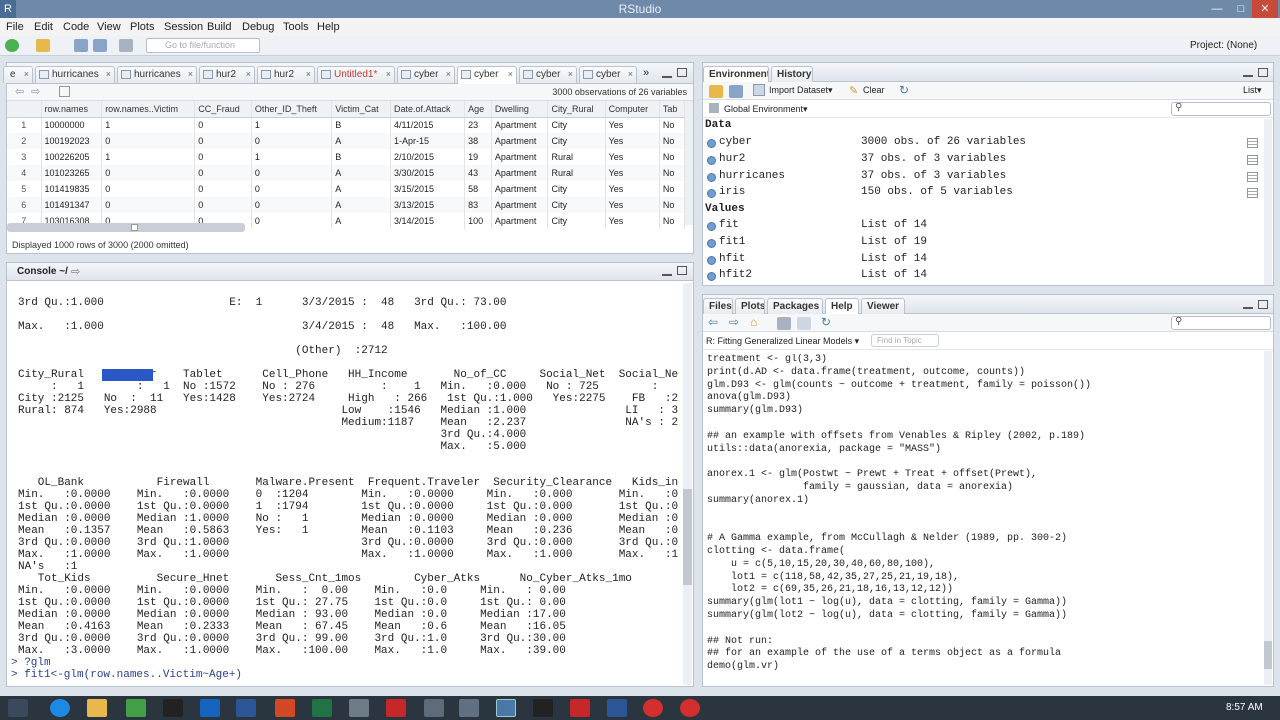 Image resolution: width=1280 pixels, height=720 pixels. I want to click on env-item-name: iris, so click(732, 192).